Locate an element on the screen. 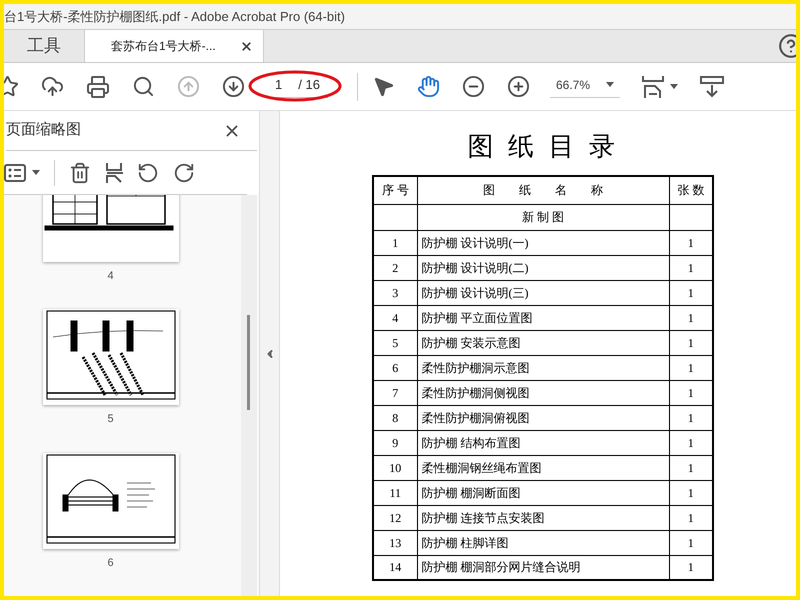 This screenshot has height=600, width=800. table-cell: 4 is located at coordinates (395, 317).